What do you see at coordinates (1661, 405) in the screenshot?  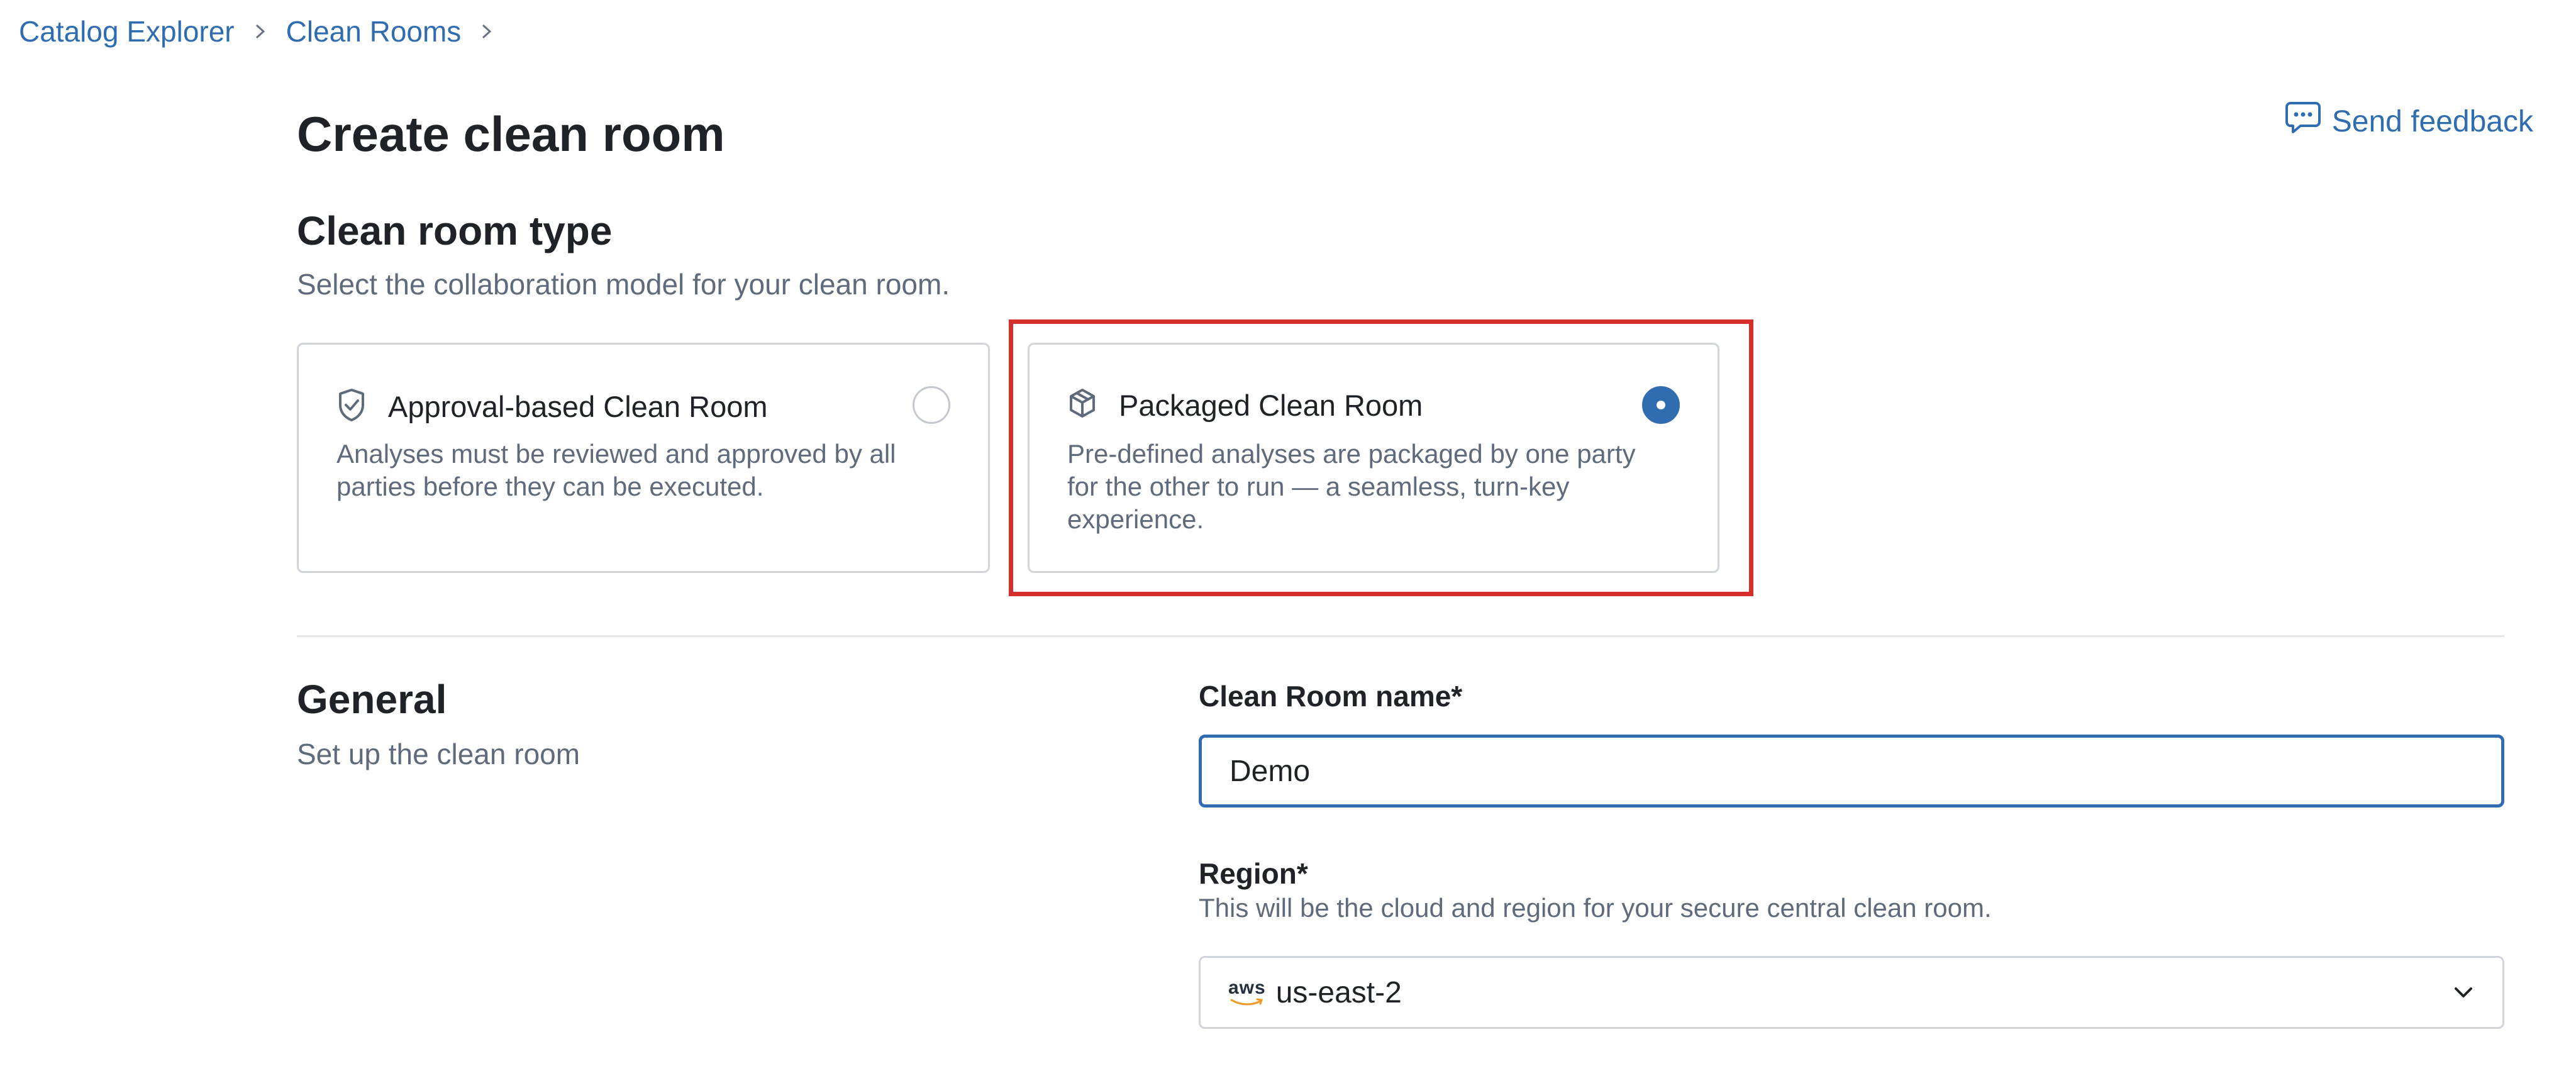 I see `packaged-radio` at bounding box center [1661, 405].